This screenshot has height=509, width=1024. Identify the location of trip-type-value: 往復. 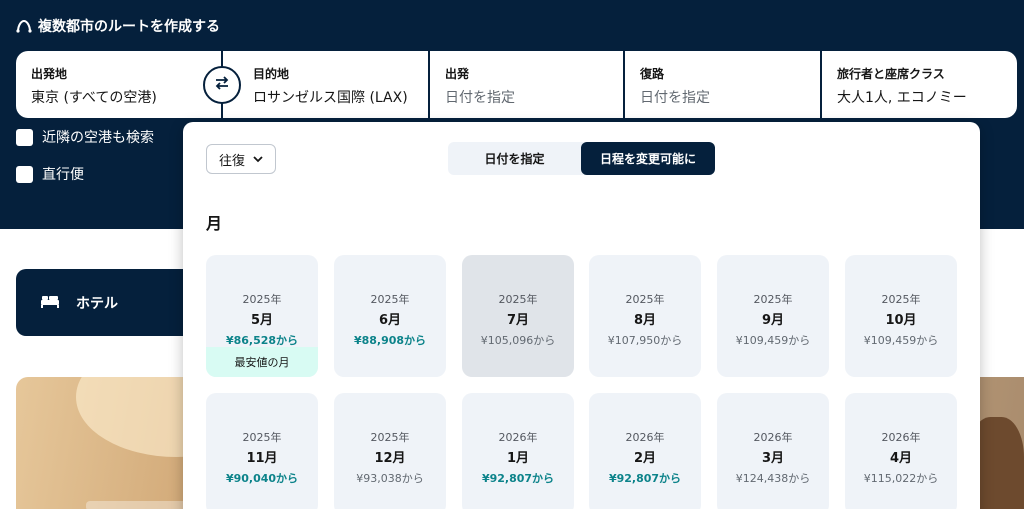
(231, 161).